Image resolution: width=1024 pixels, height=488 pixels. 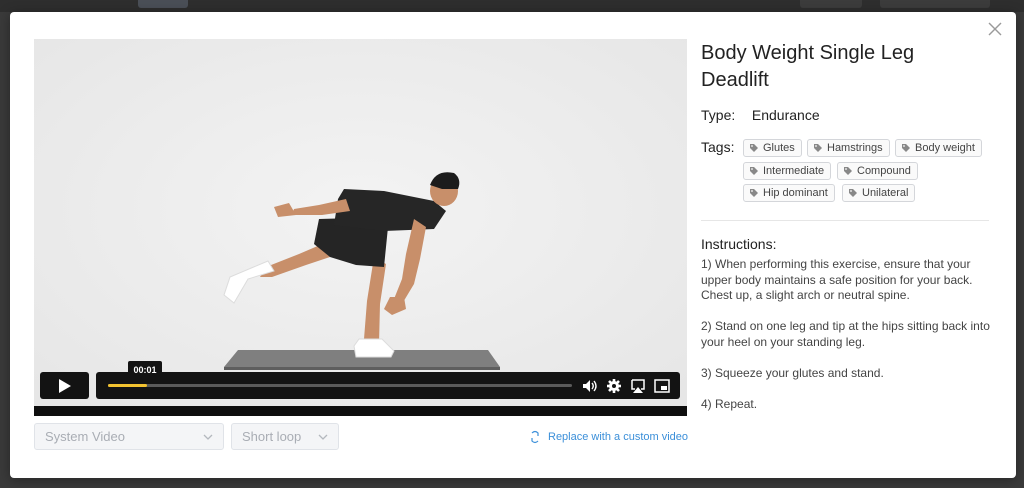 What do you see at coordinates (145, 371) in the screenshot?
I see `current-time-tooltip: 00:01` at bounding box center [145, 371].